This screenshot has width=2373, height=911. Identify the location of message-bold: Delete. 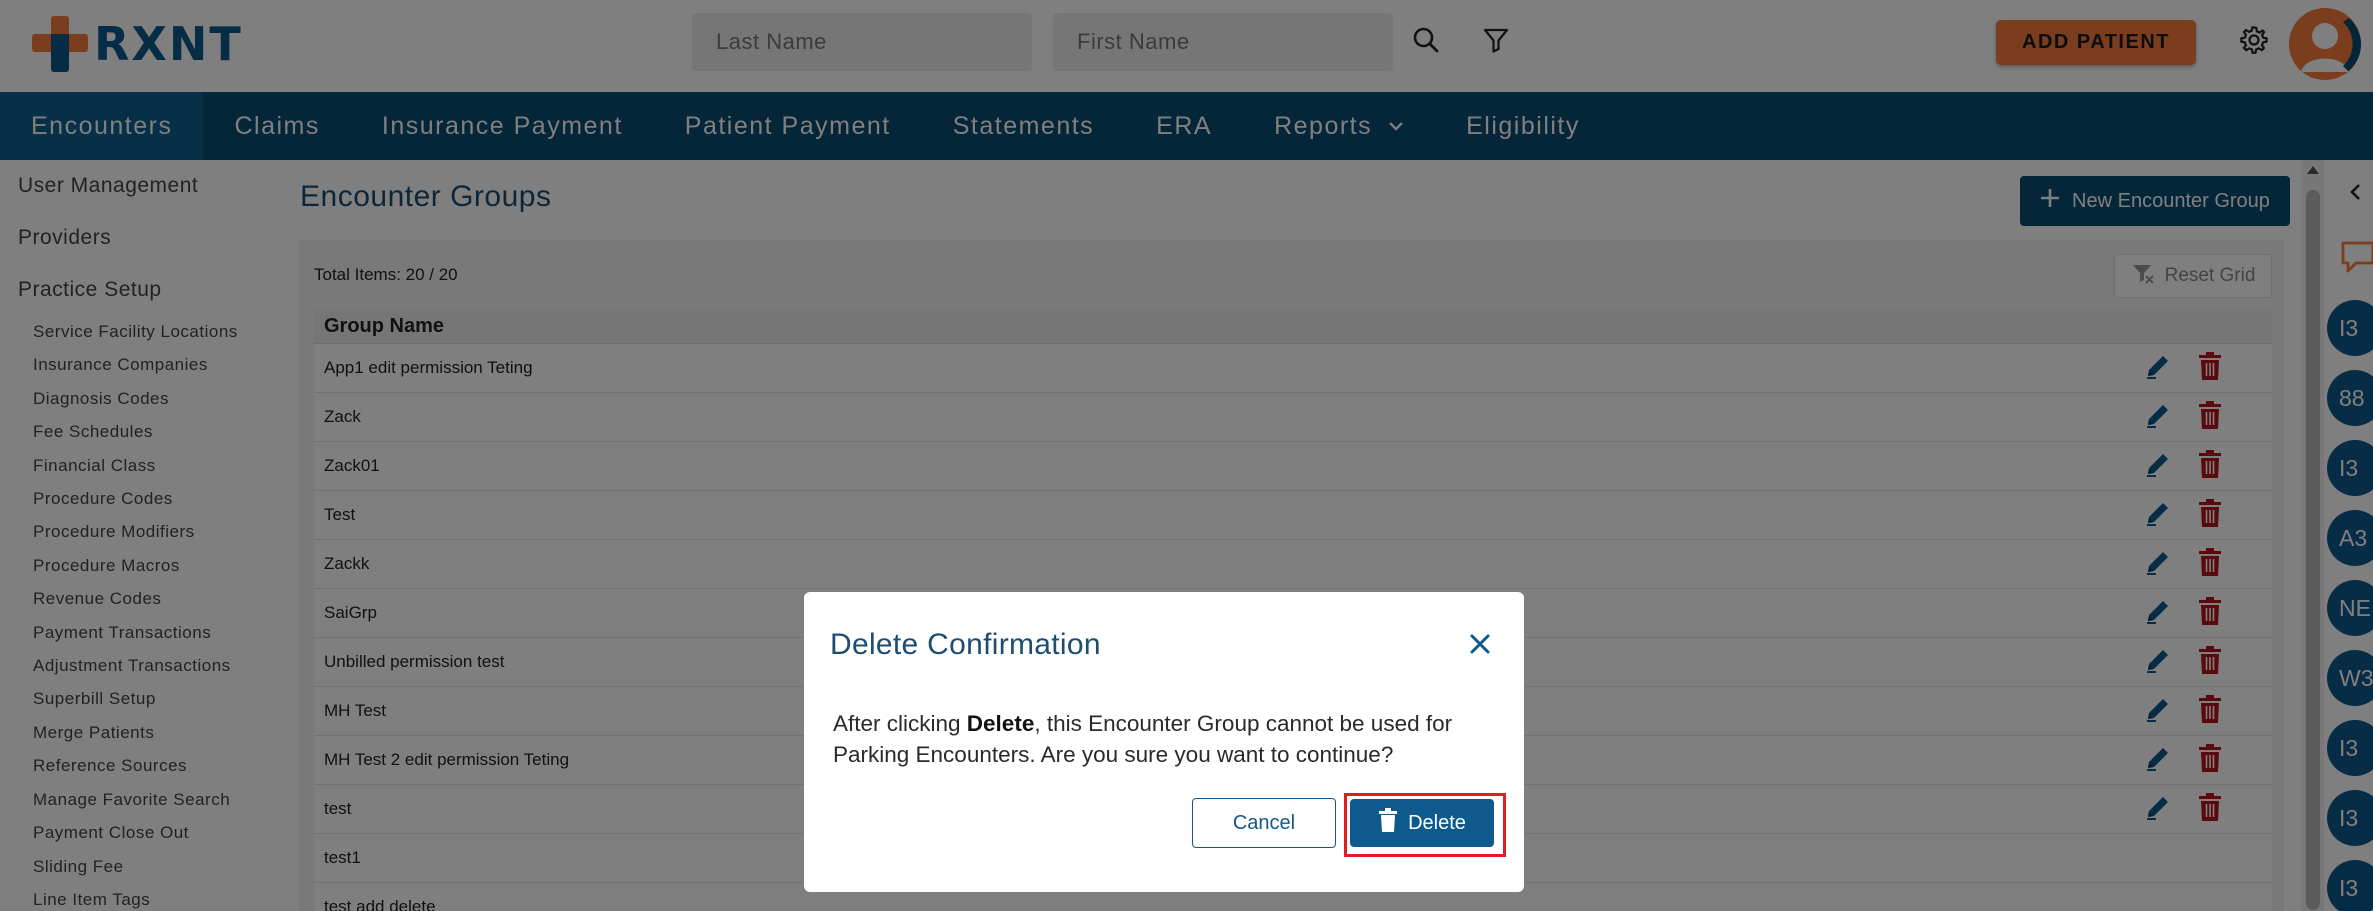
(1000, 723).